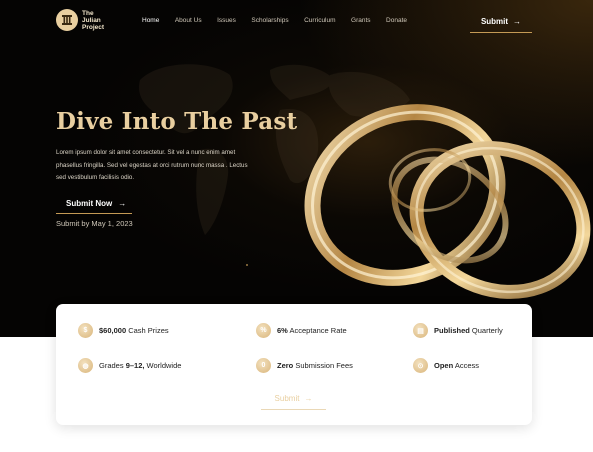 This screenshot has height=452, width=593. What do you see at coordinates (269, 20) in the screenshot?
I see `nav-item-scholarships: Scholarships` at bounding box center [269, 20].